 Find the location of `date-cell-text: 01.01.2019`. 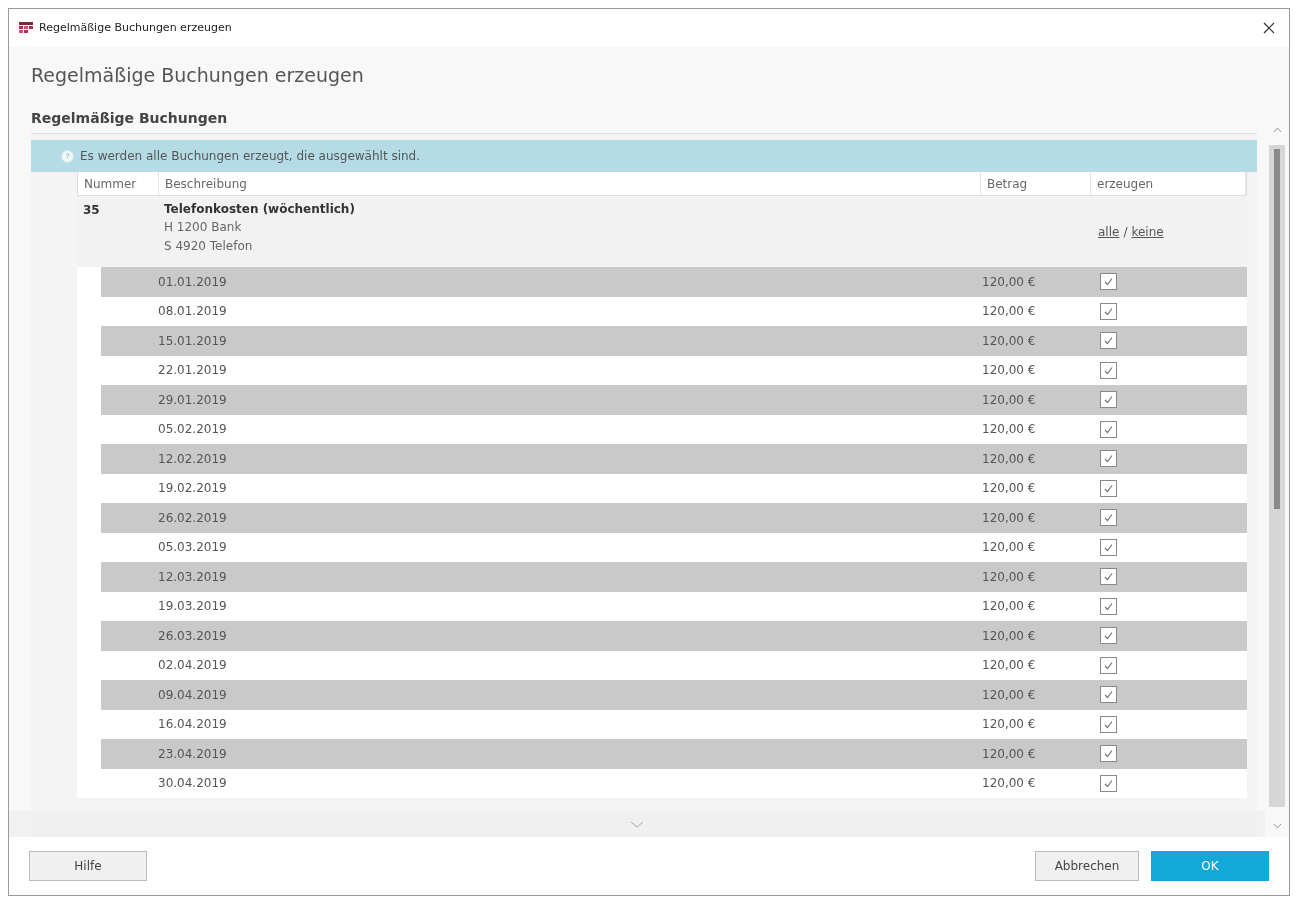

date-cell-text: 01.01.2019 is located at coordinates (193, 282).